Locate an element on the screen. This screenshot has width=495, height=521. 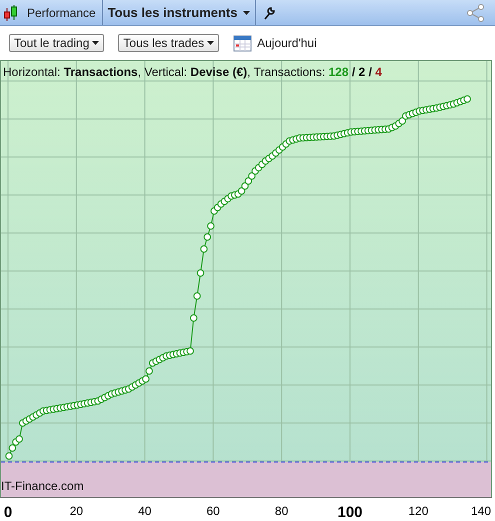
toolbar-title: Performance is located at coordinates (62, 13).